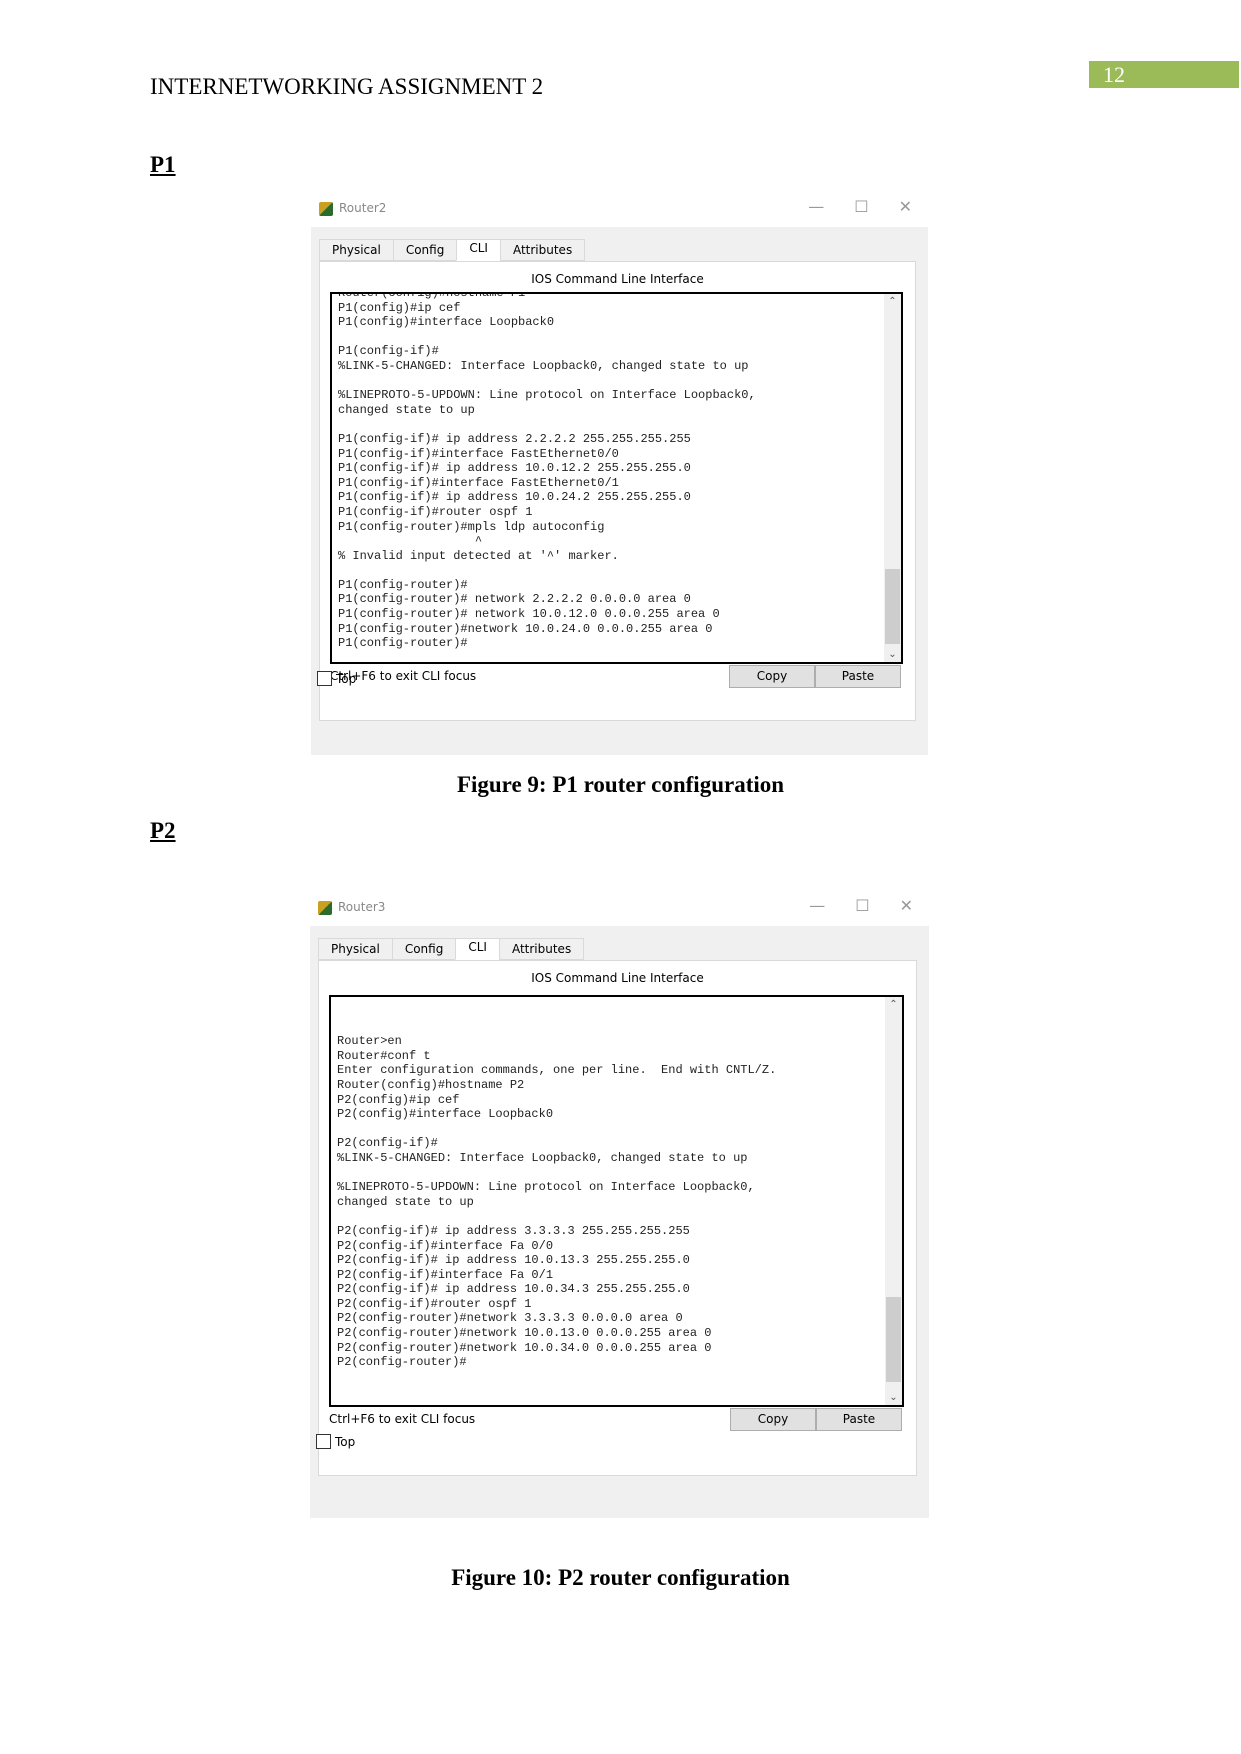 The width and height of the screenshot is (1241, 1754). Describe the element at coordinates (387, 1143) in the screenshot. I see `cli-line: P2(config-if)#` at that location.